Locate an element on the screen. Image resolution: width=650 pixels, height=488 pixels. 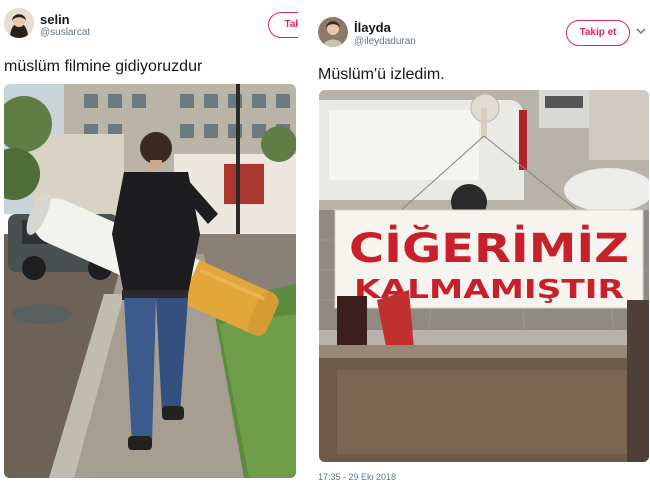
timestamp: 17:35 - 29 Eki 2018 is located at coordinates (357, 477).